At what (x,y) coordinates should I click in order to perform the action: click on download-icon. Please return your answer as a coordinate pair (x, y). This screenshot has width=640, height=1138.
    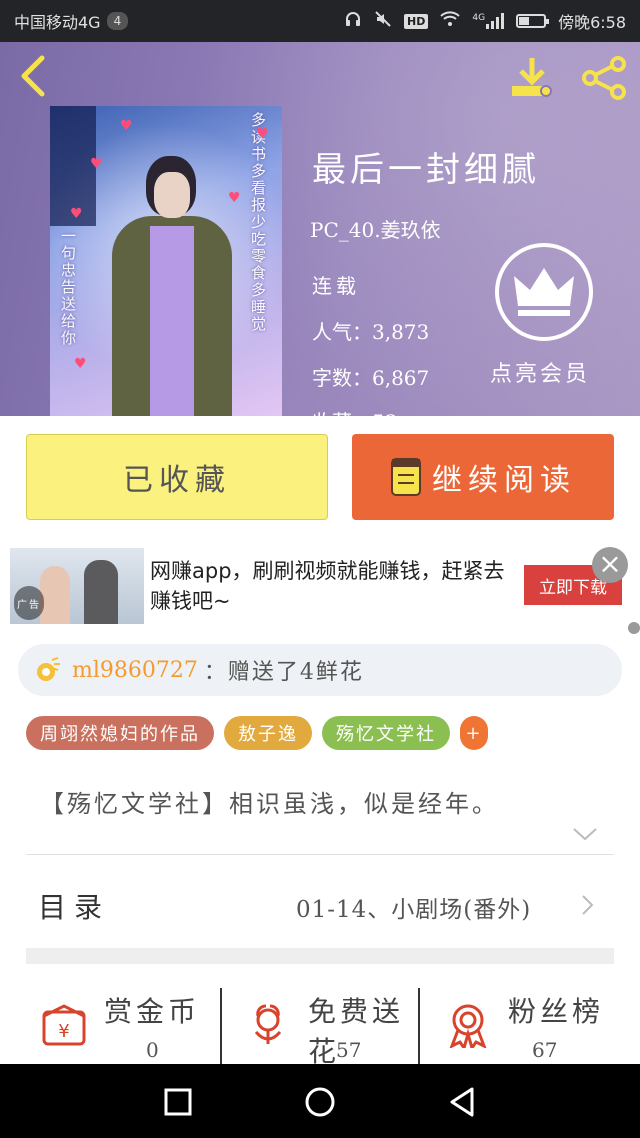
    Looking at the image, I should click on (532, 77).